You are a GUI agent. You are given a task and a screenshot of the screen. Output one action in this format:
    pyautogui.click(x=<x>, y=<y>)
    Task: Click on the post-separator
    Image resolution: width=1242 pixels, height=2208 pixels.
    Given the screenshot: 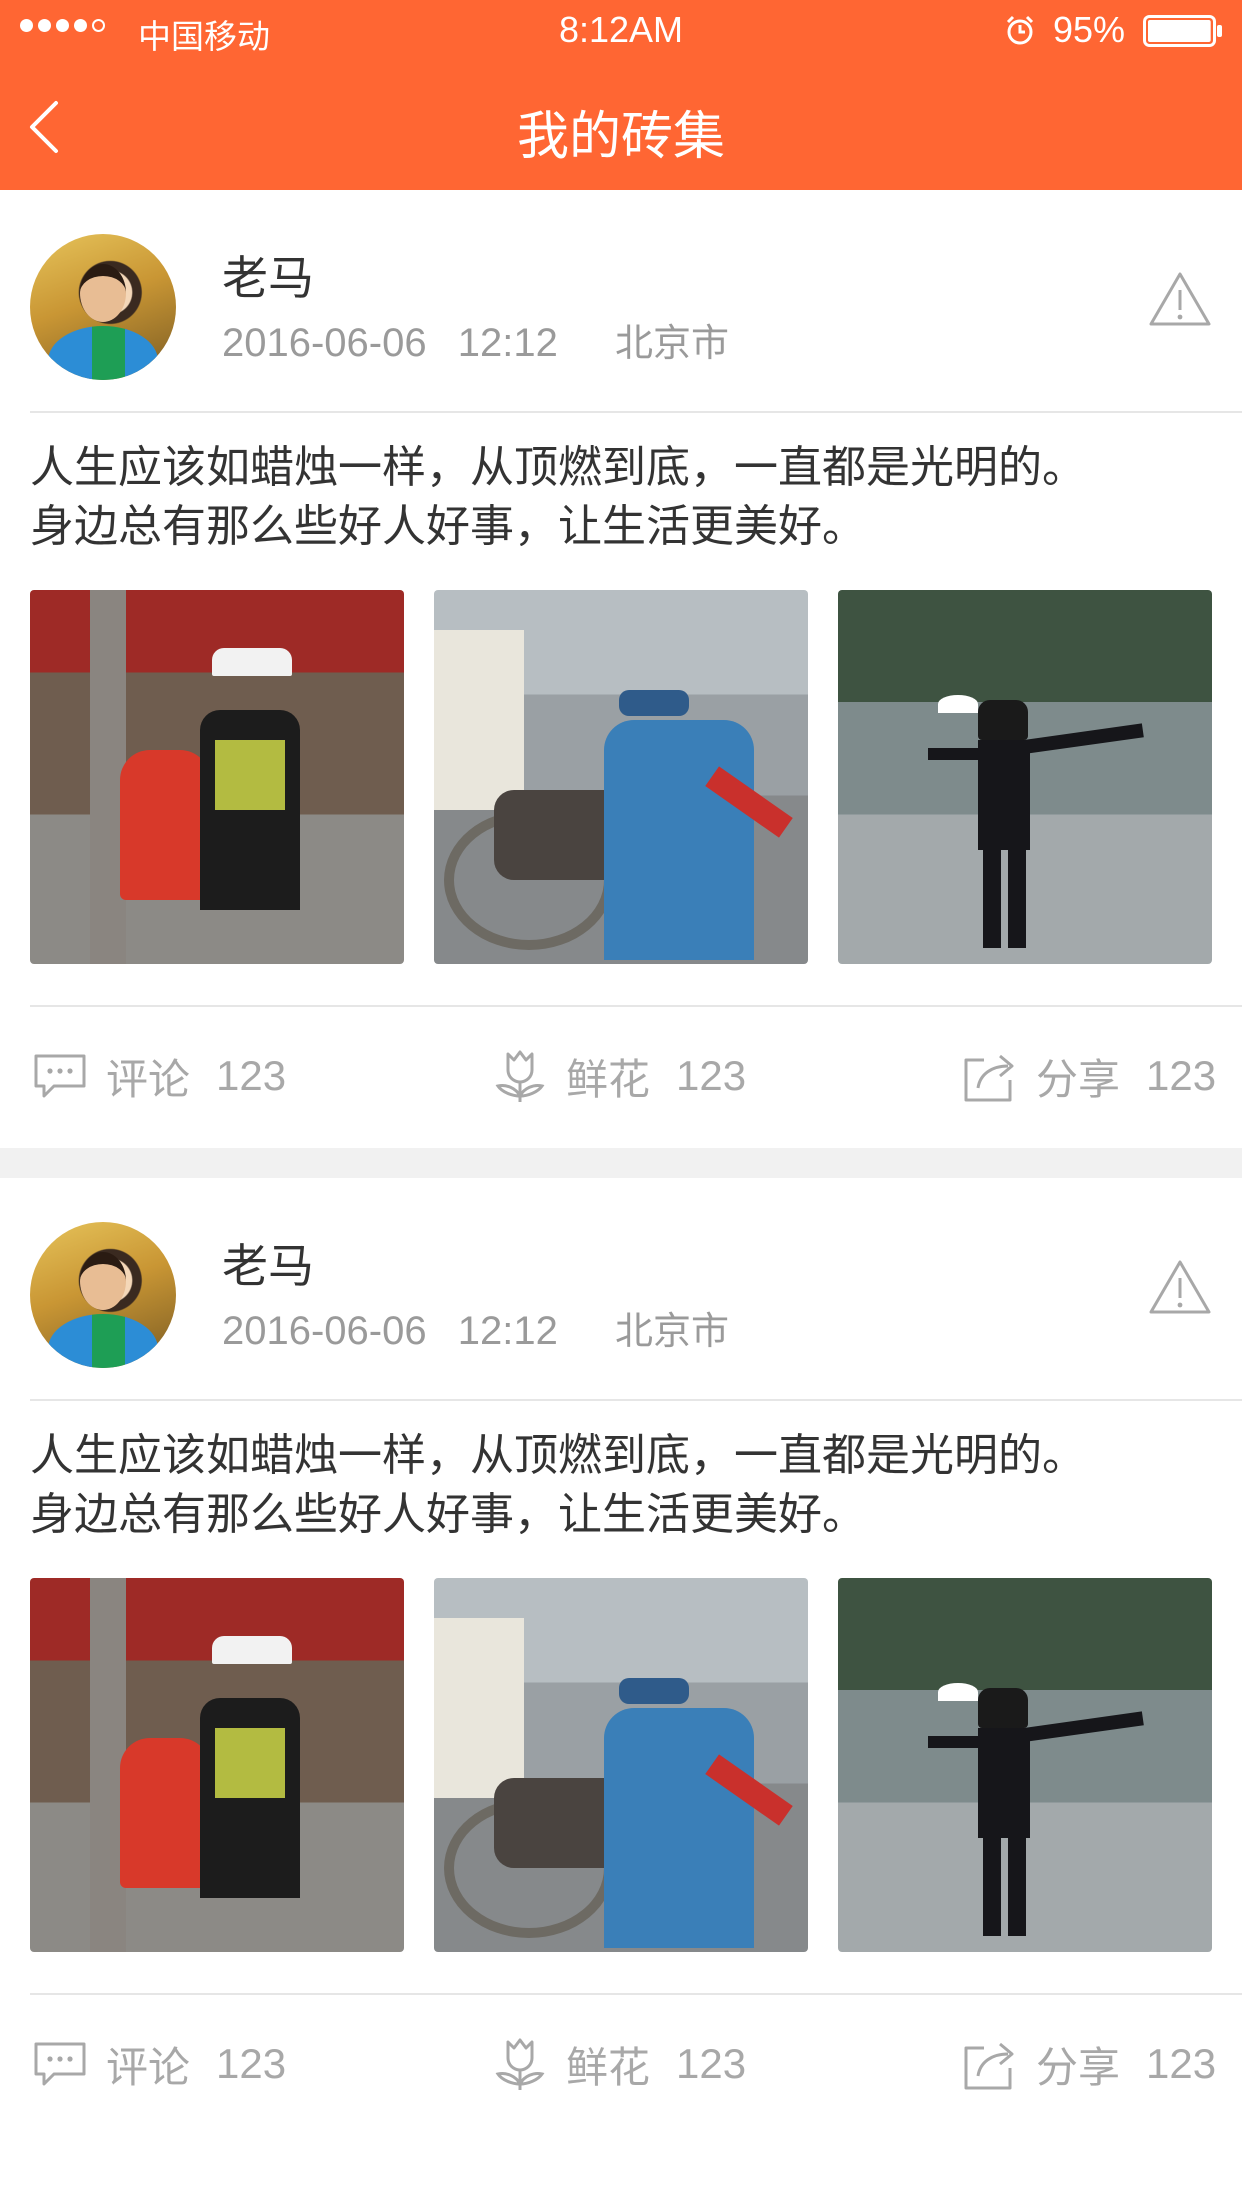 What is the action you would take?
    pyautogui.click(x=621, y=1163)
    